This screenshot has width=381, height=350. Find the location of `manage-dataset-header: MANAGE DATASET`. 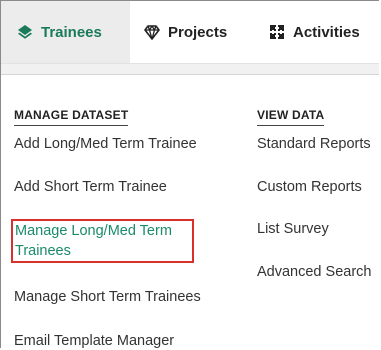

manage-dataset-header: MANAGE DATASET is located at coordinates (71, 117).